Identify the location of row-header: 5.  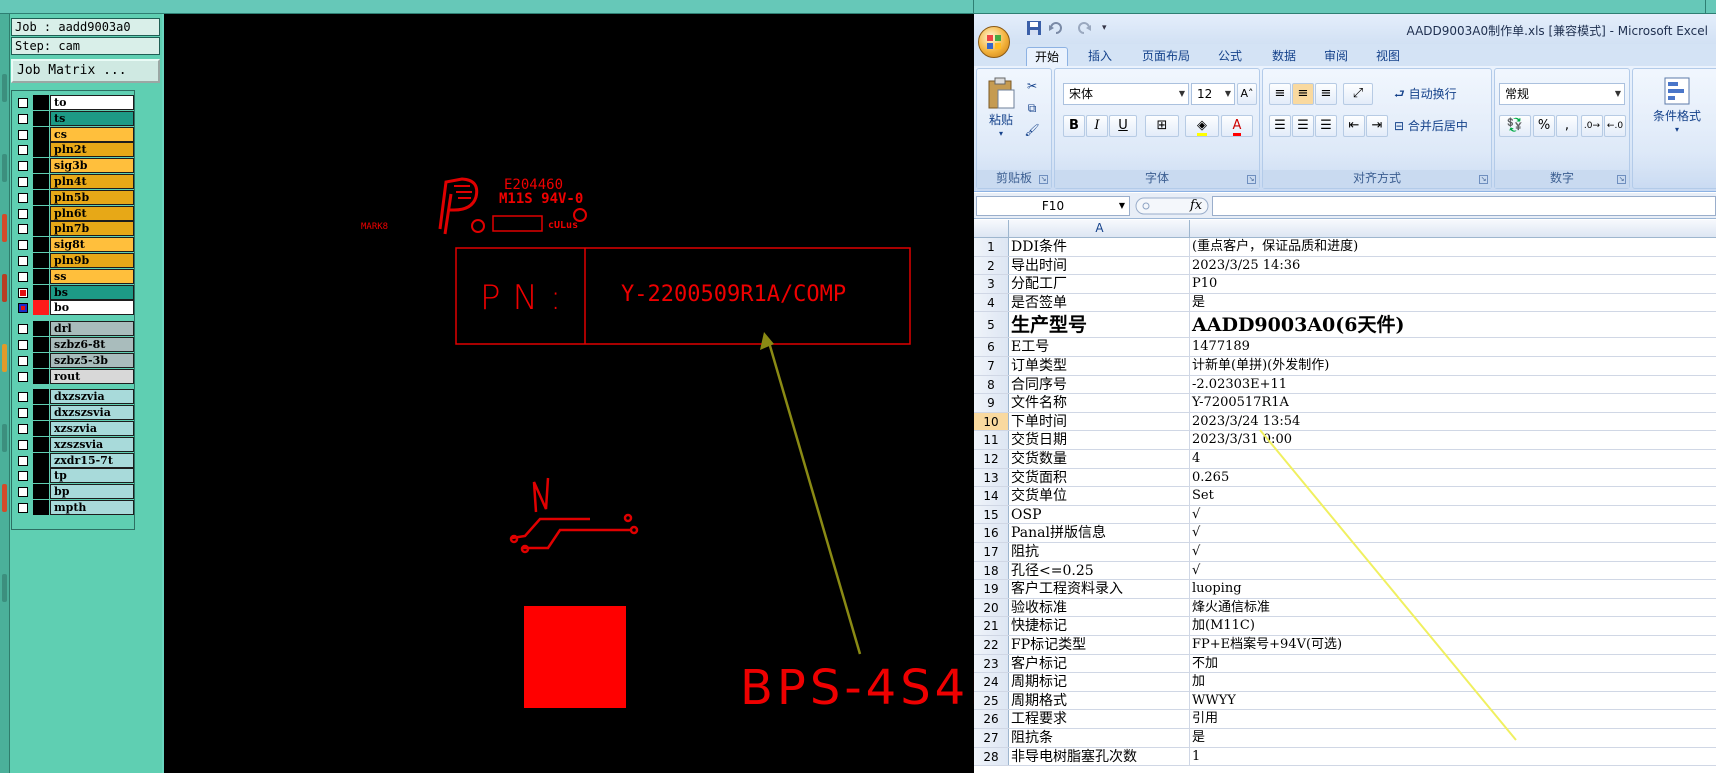
(991, 325).